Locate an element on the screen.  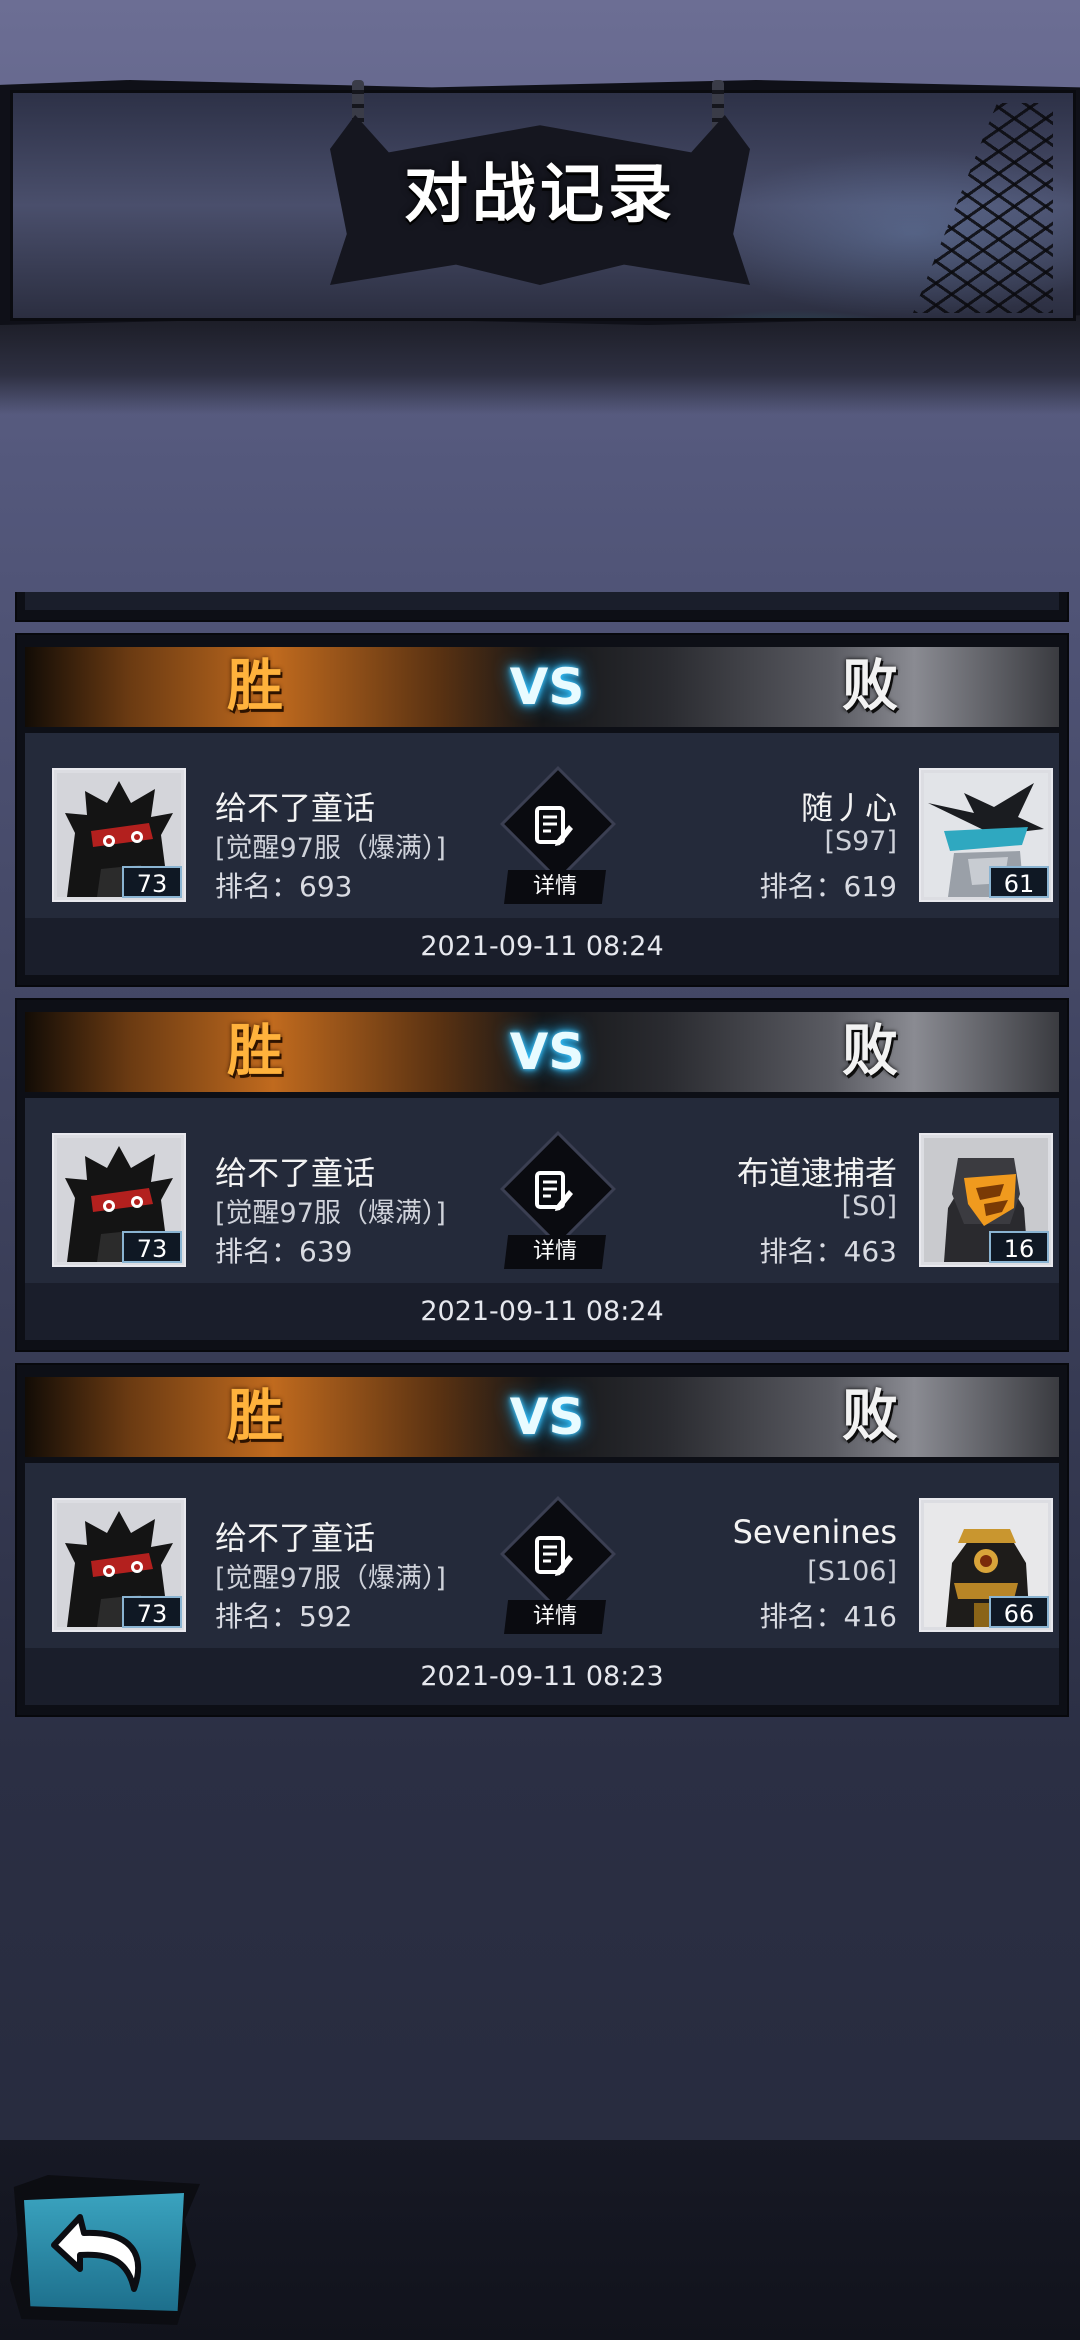
opponent-name: Sevenines is located at coordinates (814, 1532).